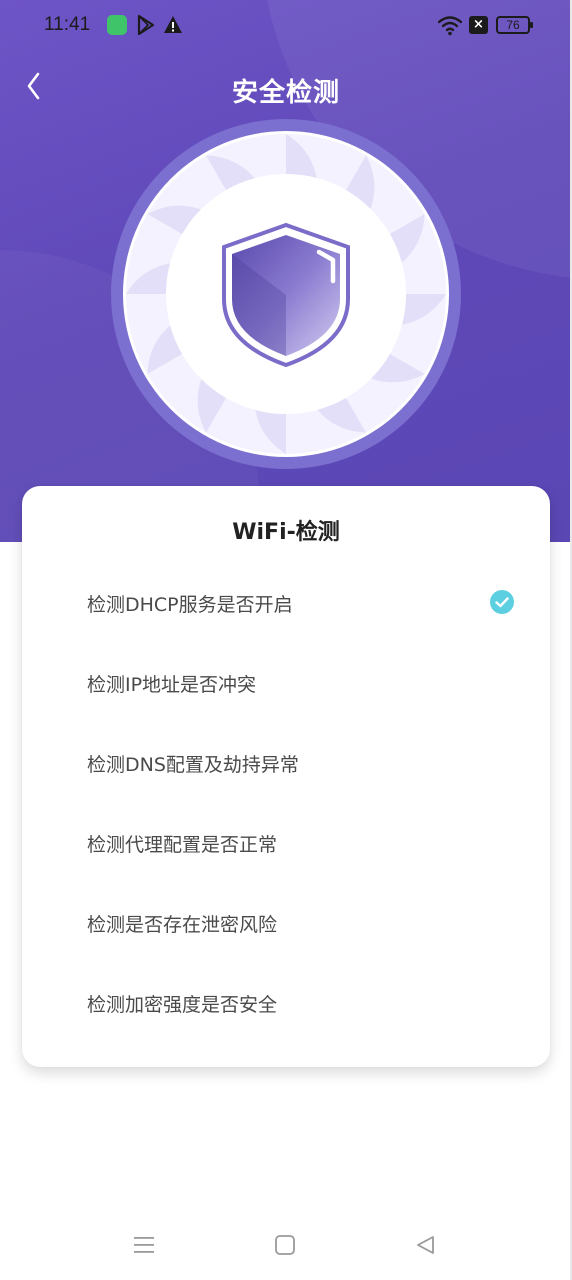  Describe the element at coordinates (514, 25) in the screenshot. I see `battery-icon: 76` at that location.